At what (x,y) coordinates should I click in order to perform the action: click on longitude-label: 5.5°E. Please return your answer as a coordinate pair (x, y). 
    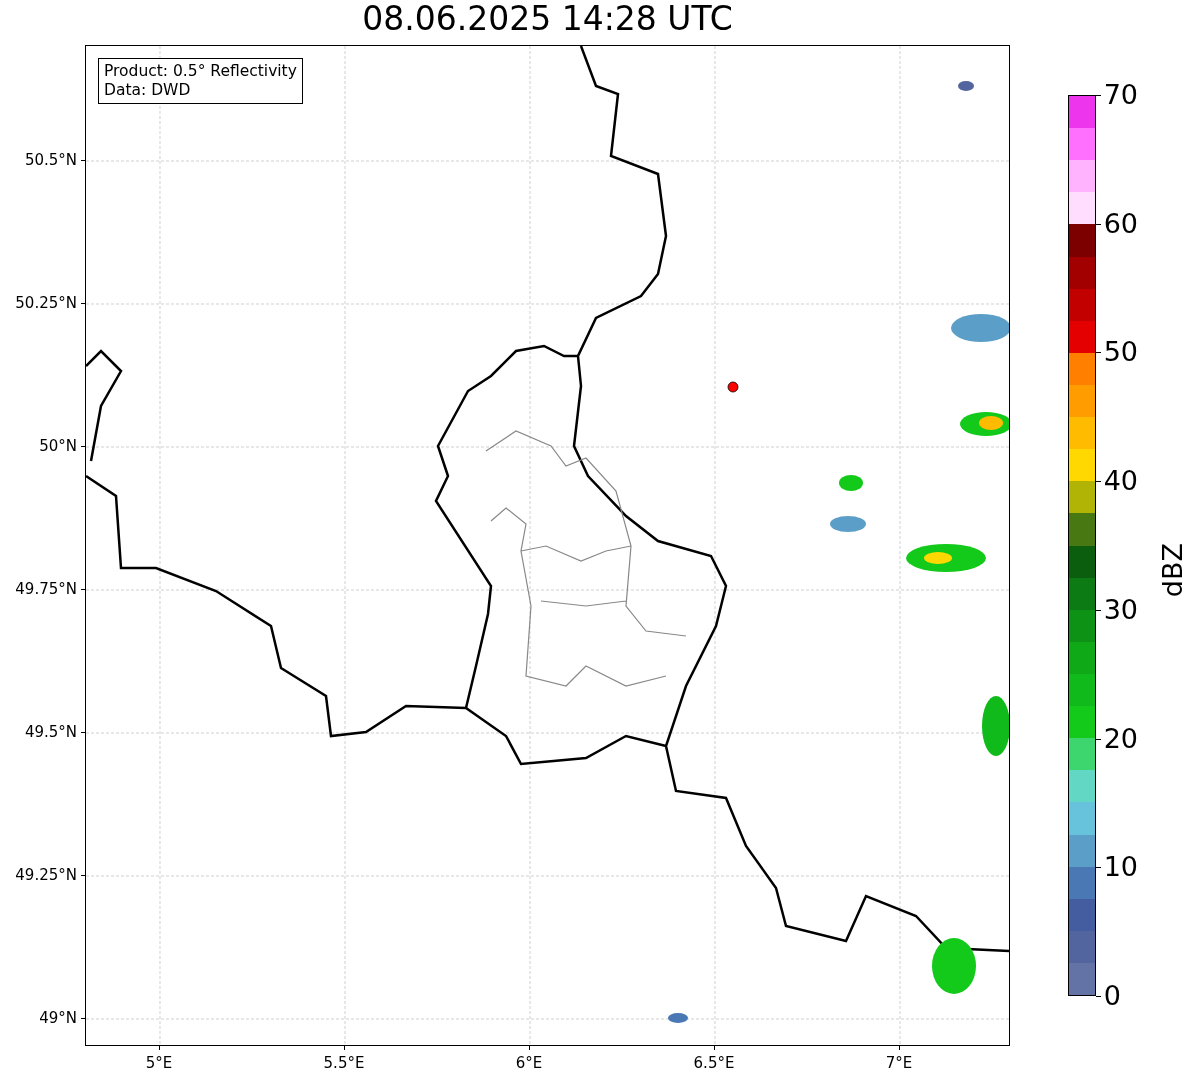
    Looking at the image, I should click on (344, 1063).